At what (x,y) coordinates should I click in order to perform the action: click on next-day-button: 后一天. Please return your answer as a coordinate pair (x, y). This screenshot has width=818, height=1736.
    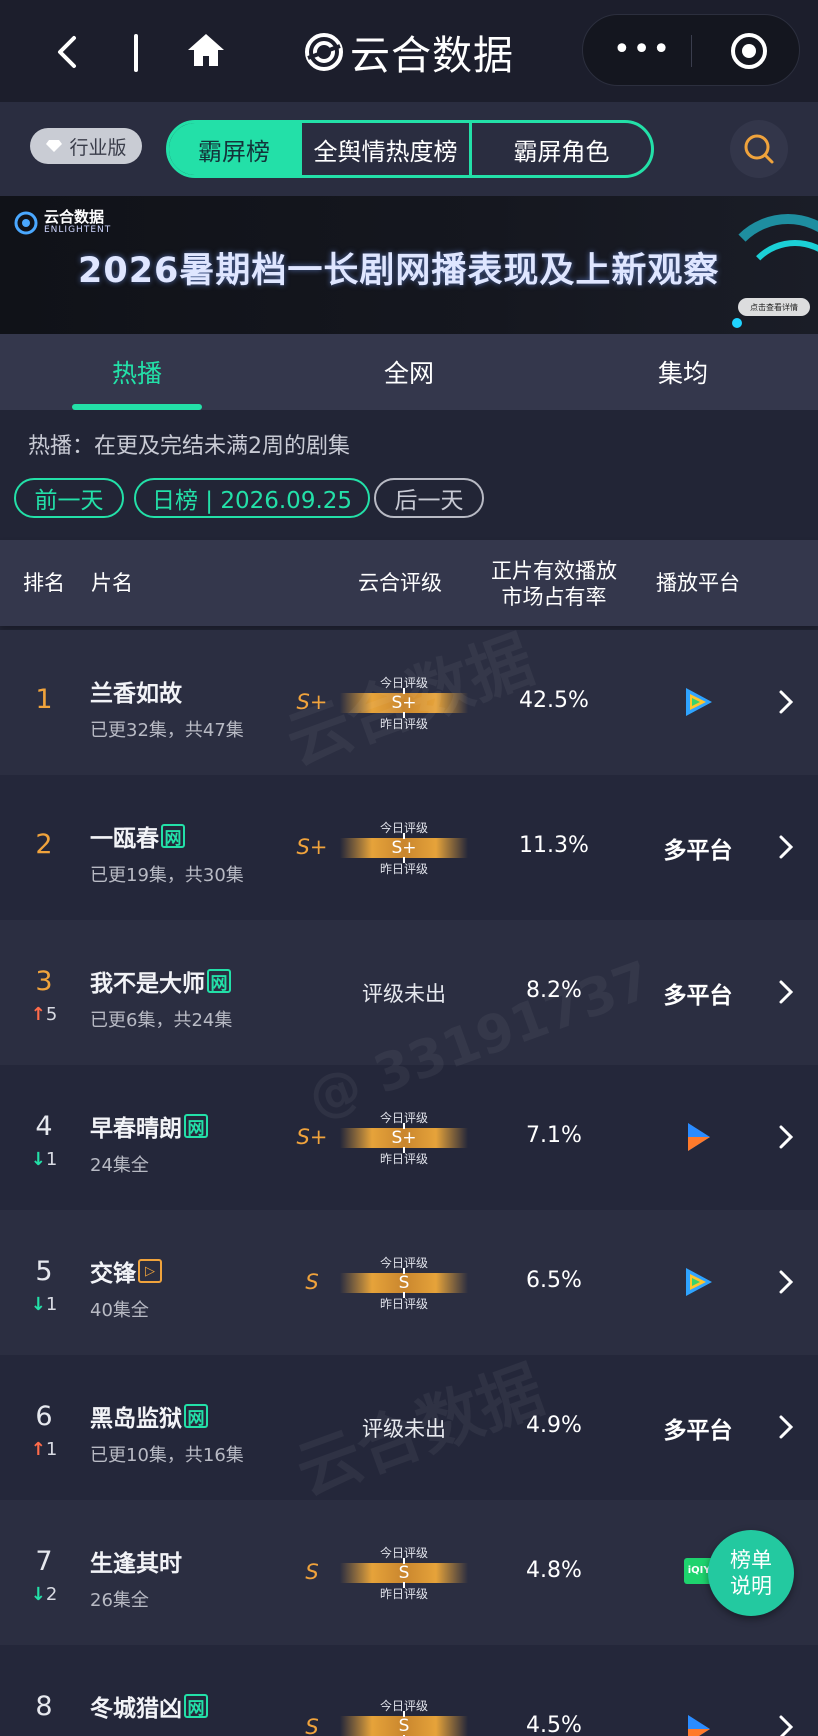
    Looking at the image, I should click on (429, 498).